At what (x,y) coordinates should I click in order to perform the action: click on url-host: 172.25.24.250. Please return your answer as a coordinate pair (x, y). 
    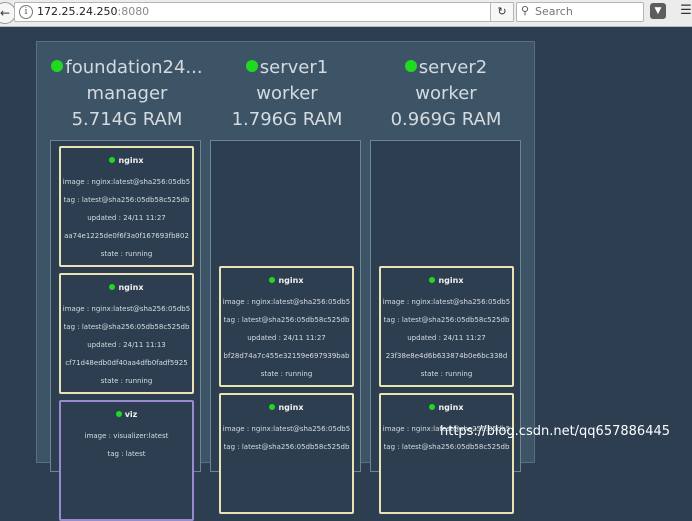
    Looking at the image, I should click on (77, 11).